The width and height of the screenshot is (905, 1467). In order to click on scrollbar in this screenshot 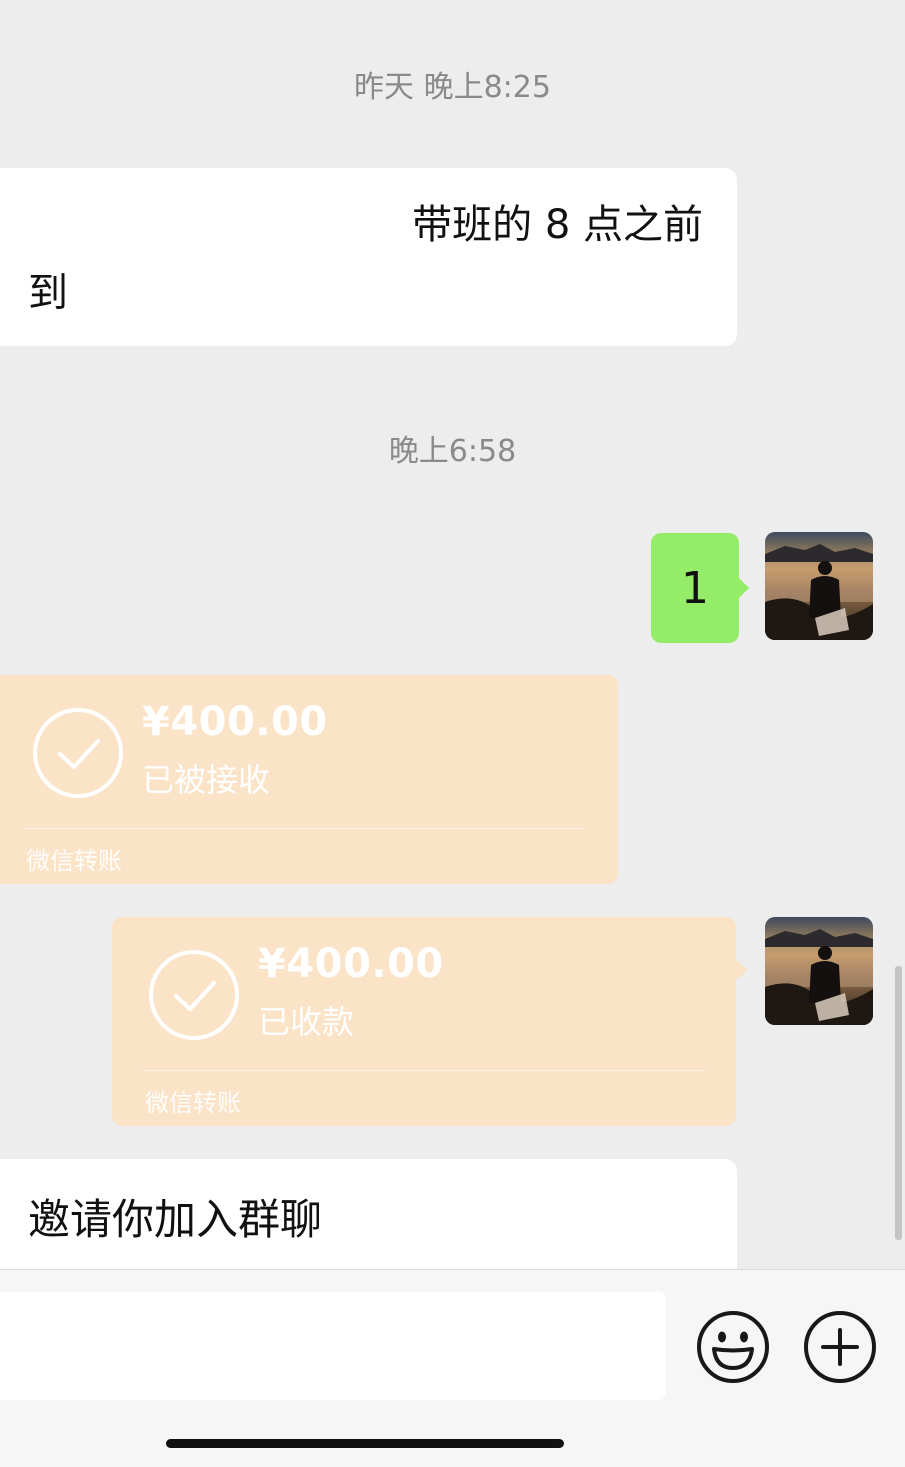, I will do `click(898, 1103)`.